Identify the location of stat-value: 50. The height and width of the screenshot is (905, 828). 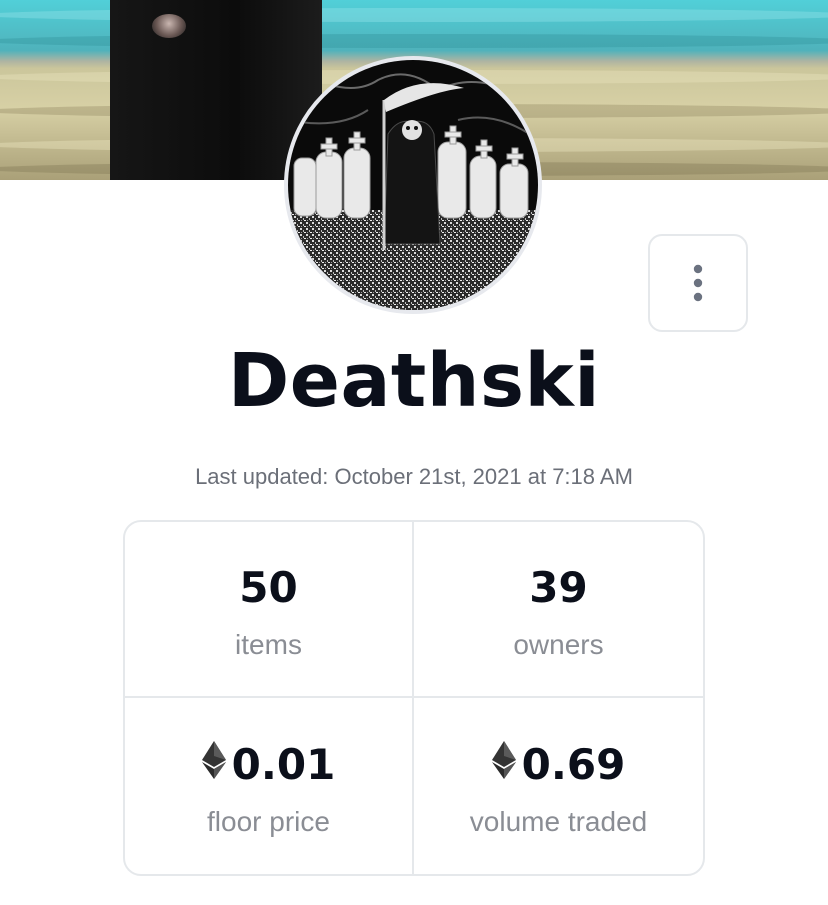
(268, 587).